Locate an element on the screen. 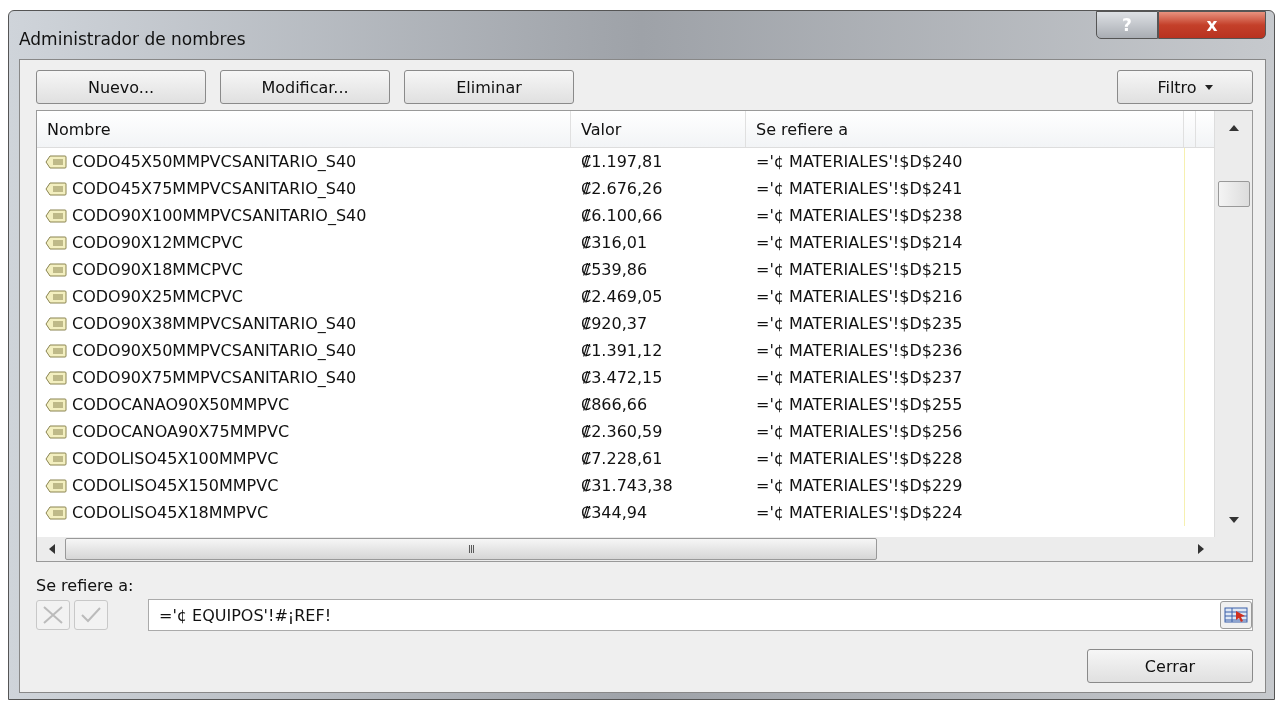  name-cell: CODO90X12MMCPVC is located at coordinates (157, 242).